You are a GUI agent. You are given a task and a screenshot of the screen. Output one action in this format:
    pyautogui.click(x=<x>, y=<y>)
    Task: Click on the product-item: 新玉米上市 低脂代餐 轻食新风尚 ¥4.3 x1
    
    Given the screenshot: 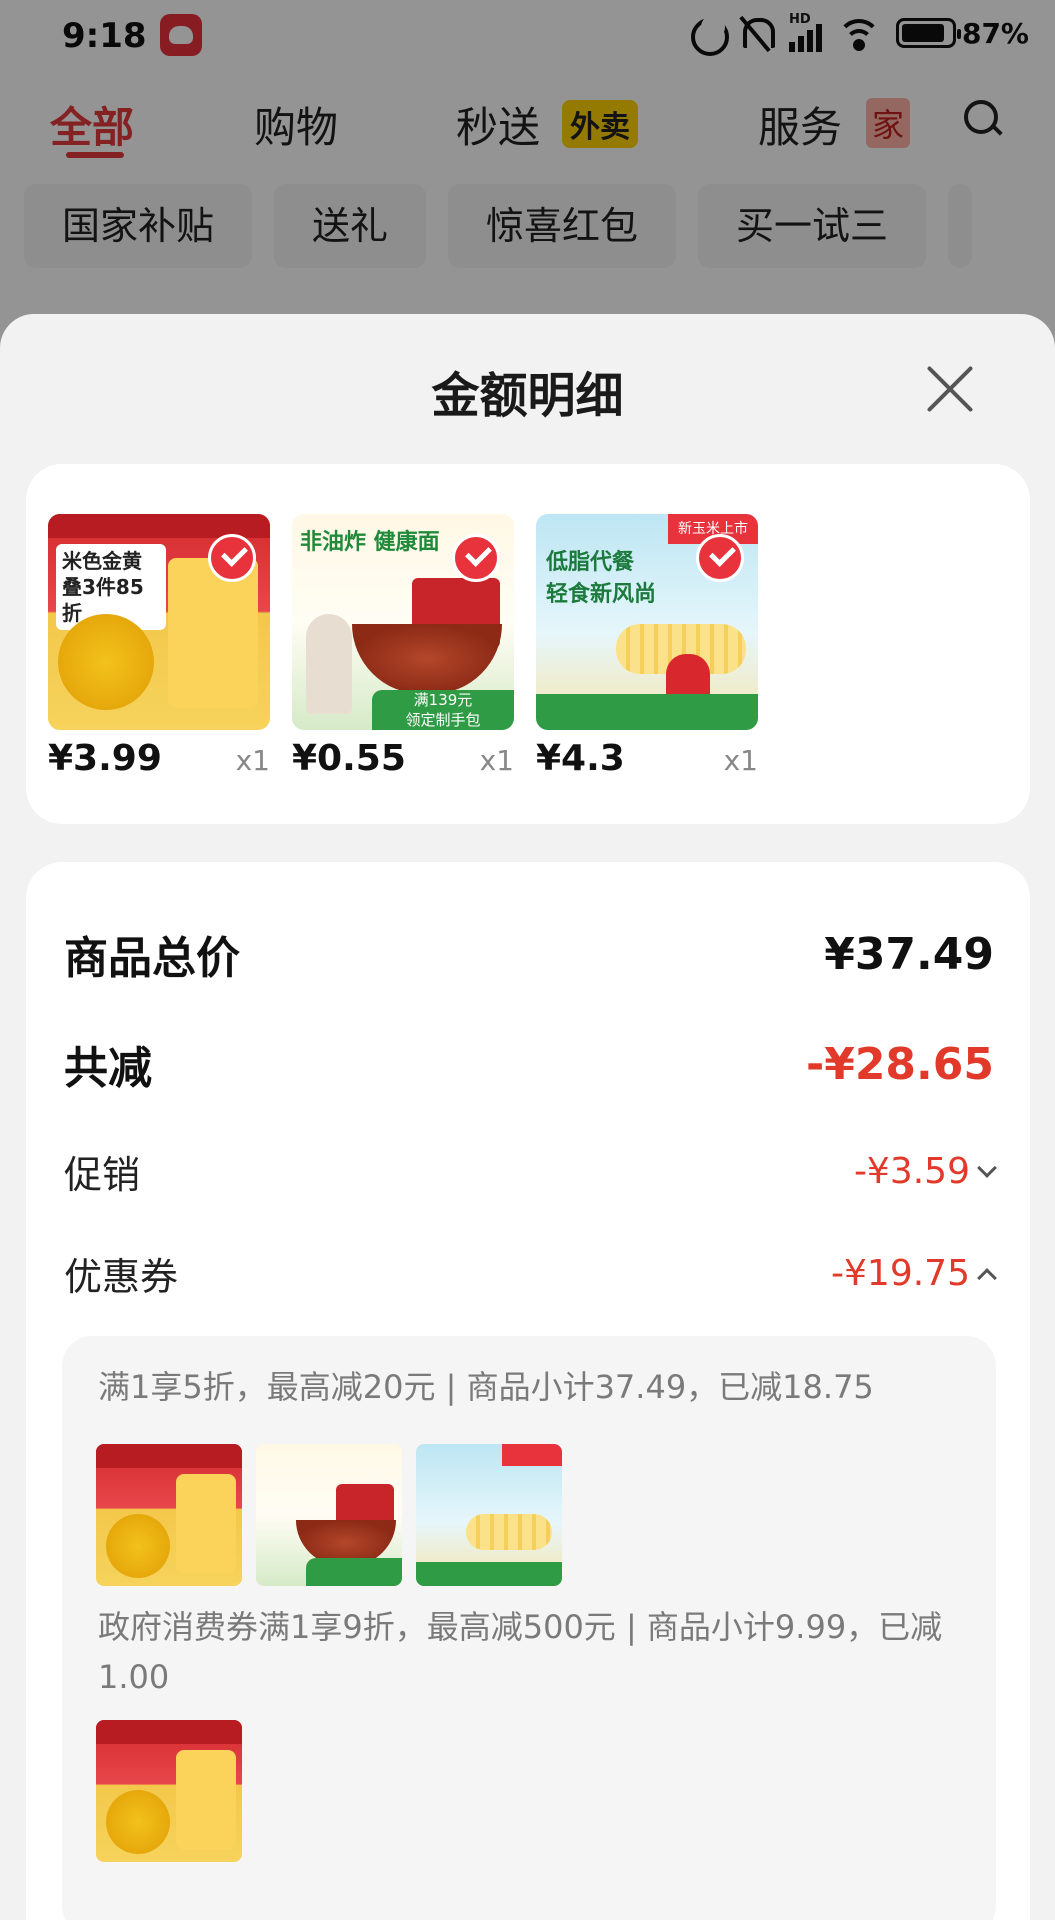 What is the action you would take?
    pyautogui.click(x=647, y=646)
    